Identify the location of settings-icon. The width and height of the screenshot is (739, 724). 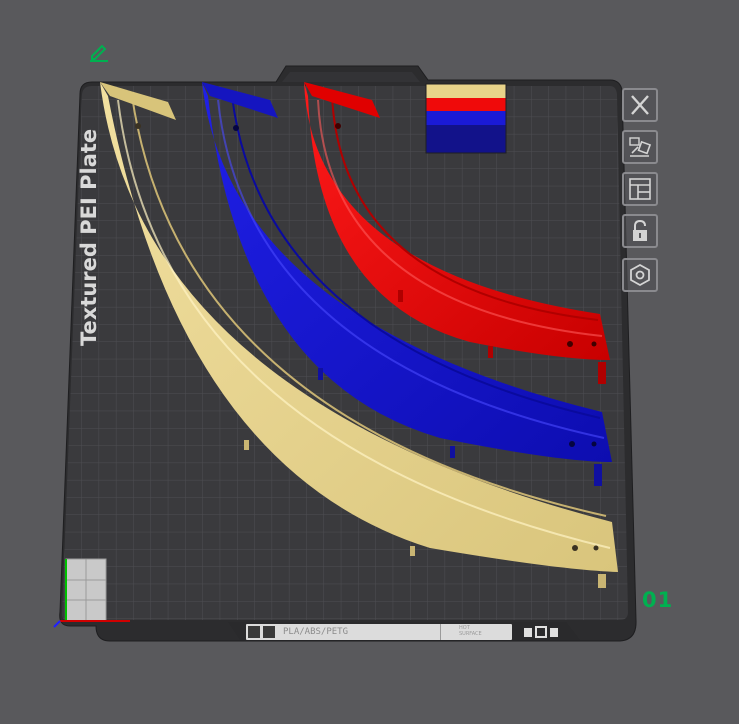
(640, 275).